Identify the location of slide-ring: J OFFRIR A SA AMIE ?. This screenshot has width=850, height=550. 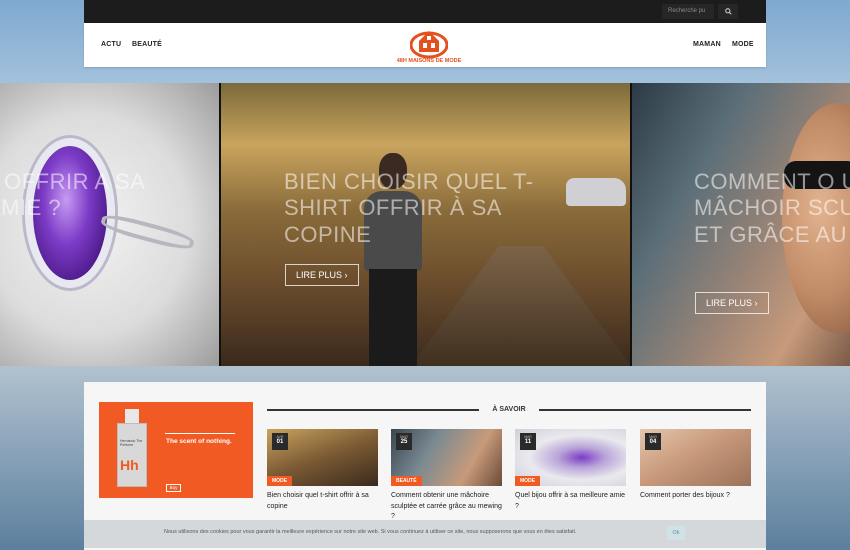
(109, 224).